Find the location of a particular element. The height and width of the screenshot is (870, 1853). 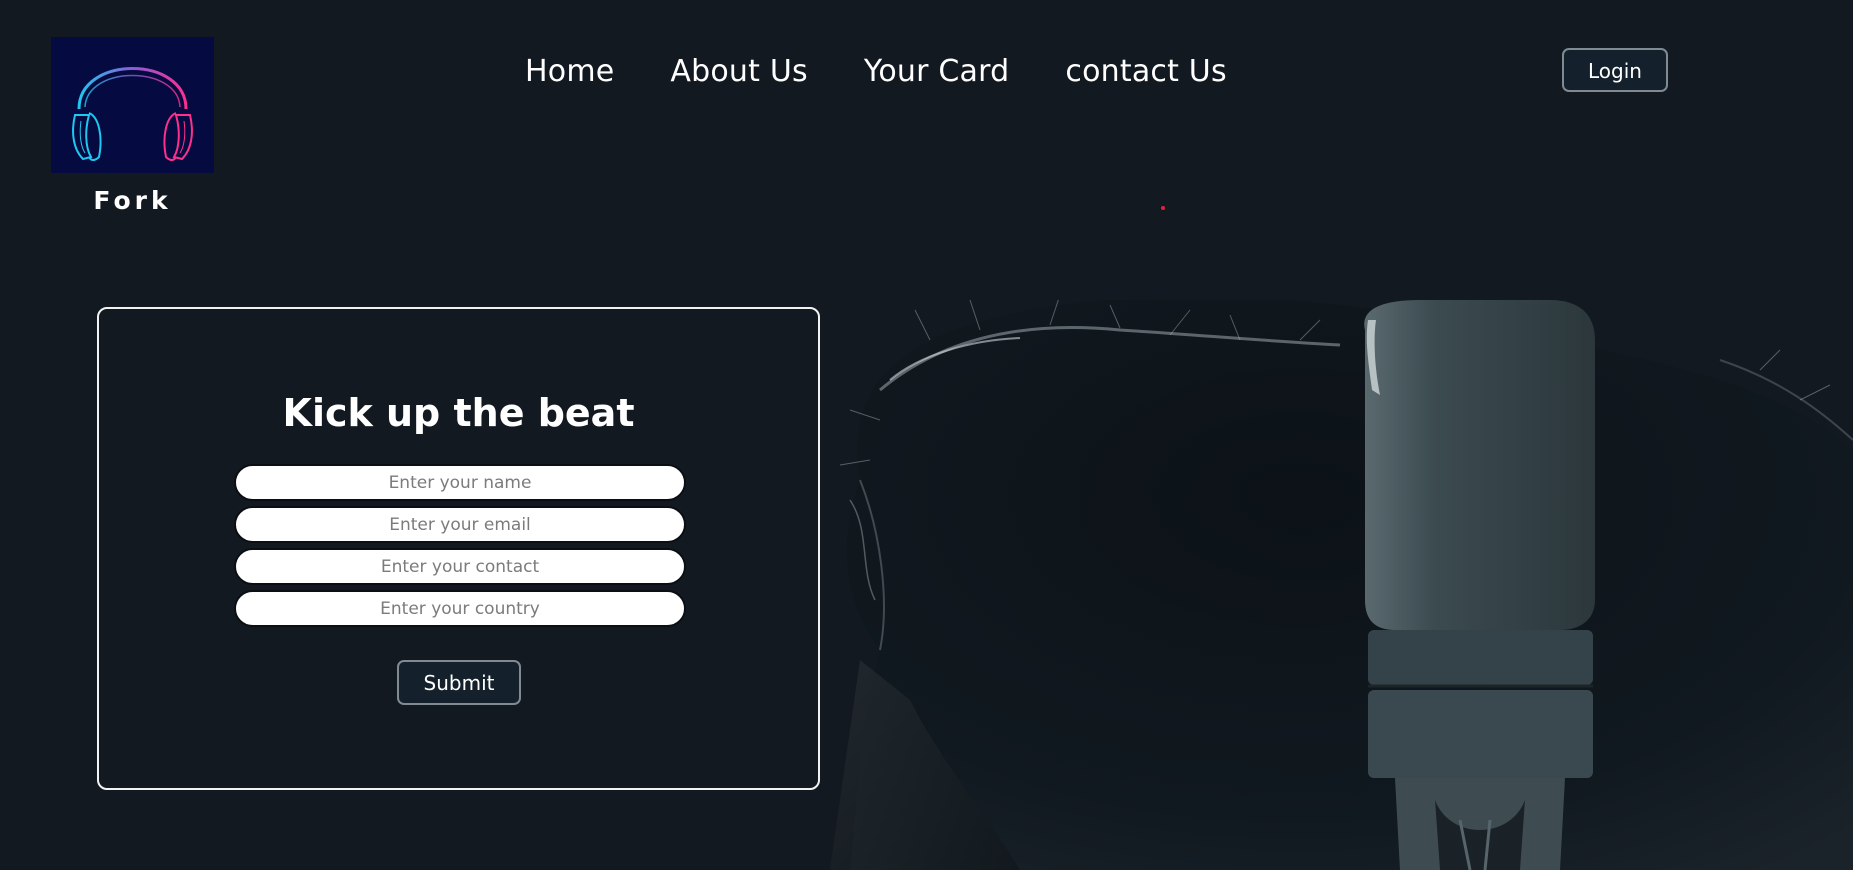

login-button: Login is located at coordinates (1615, 70).